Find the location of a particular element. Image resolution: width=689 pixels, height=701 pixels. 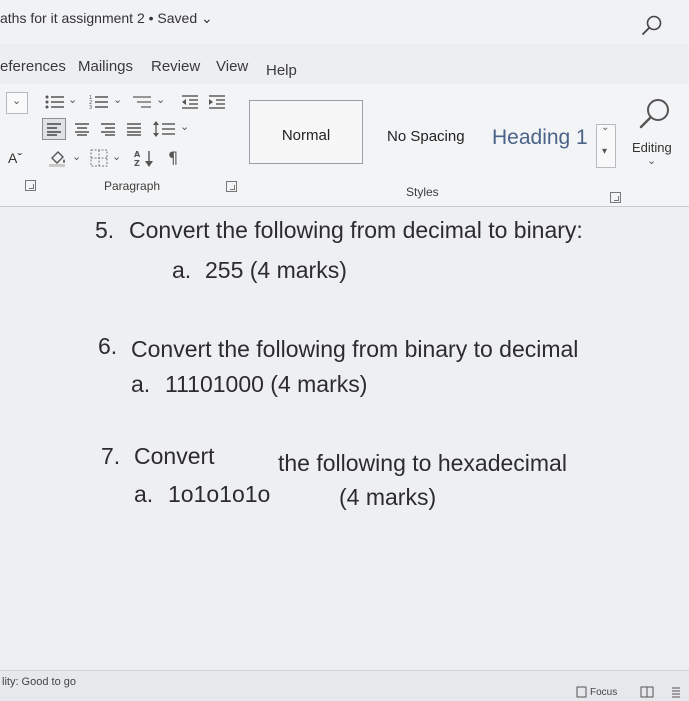

align-left-icon is located at coordinates (54, 129).